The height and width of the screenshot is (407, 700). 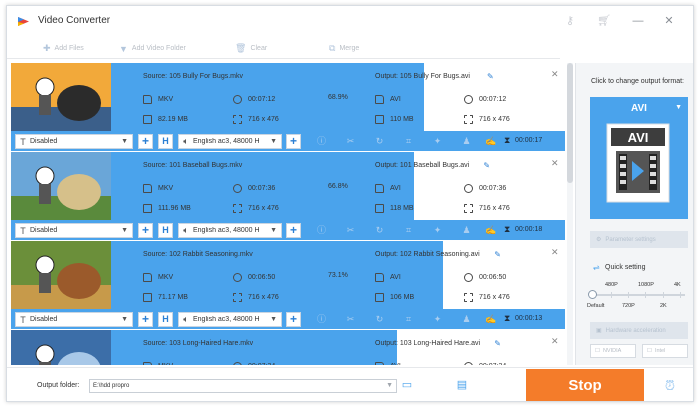 What do you see at coordinates (639, 239) in the screenshot?
I see `parameter-settings-button: ⚙︎ Parameter settings` at bounding box center [639, 239].